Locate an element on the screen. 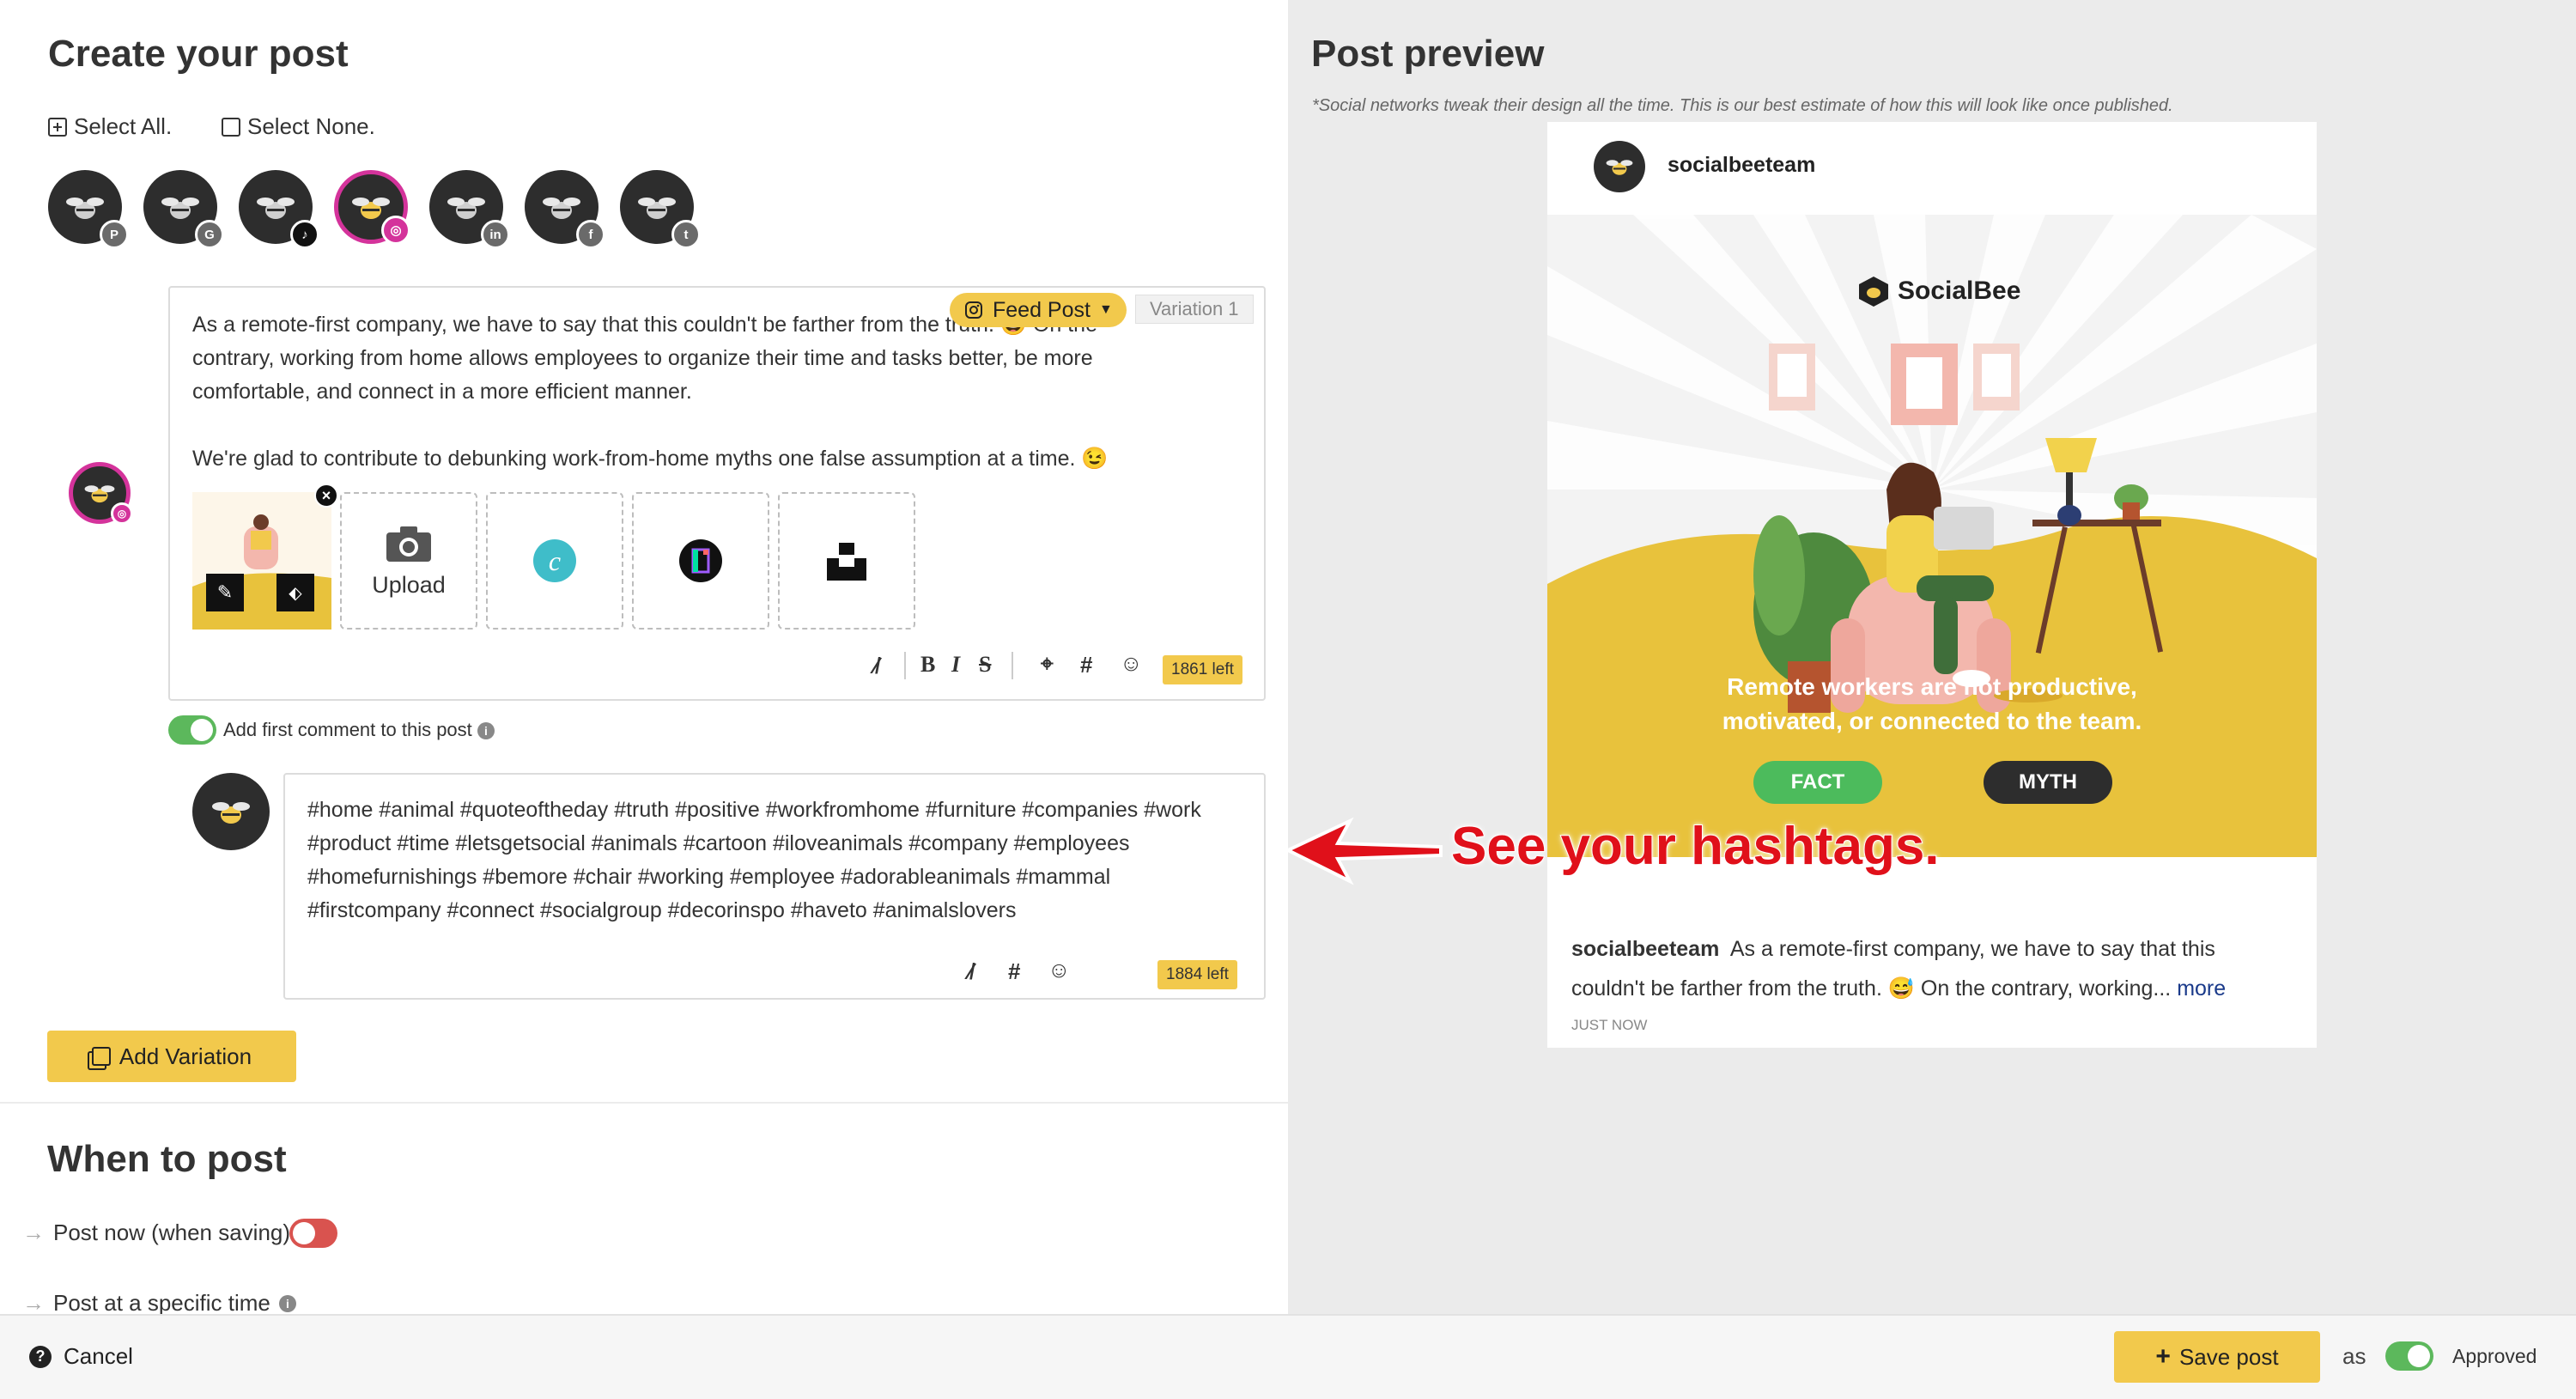 This screenshot has width=2576, height=1399. profile-avatar-facebook: f is located at coordinates (565, 209).